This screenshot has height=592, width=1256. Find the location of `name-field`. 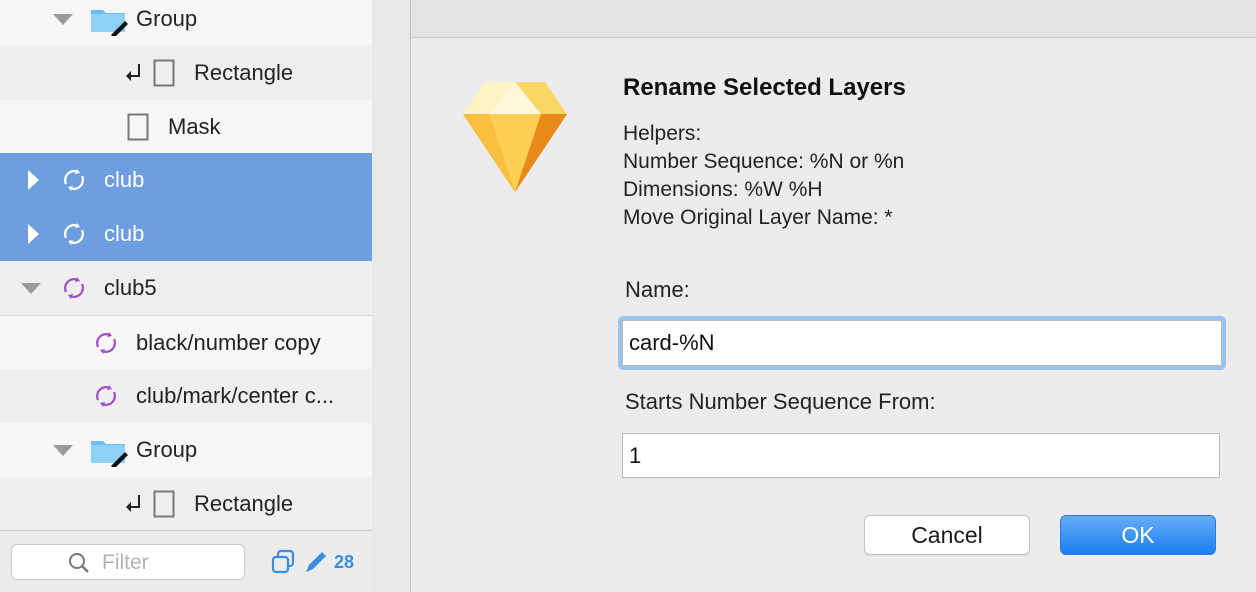

name-field is located at coordinates (922, 343).